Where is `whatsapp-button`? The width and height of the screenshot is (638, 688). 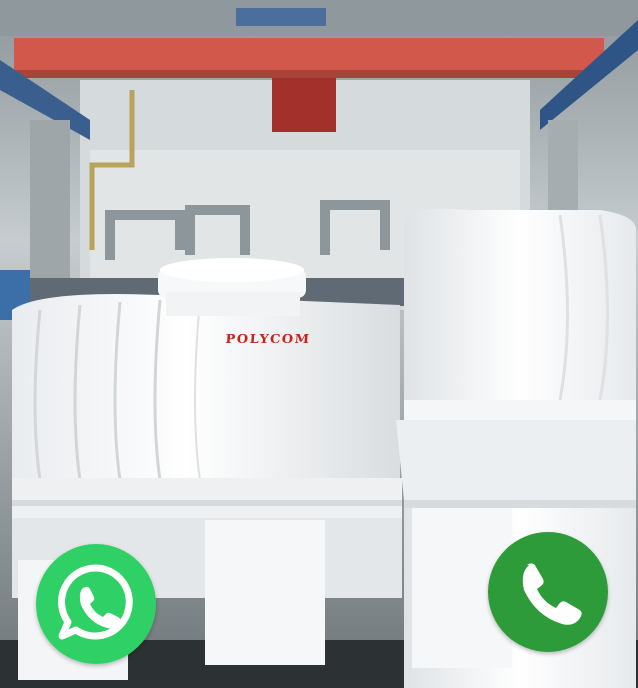
whatsapp-button is located at coordinates (96, 604).